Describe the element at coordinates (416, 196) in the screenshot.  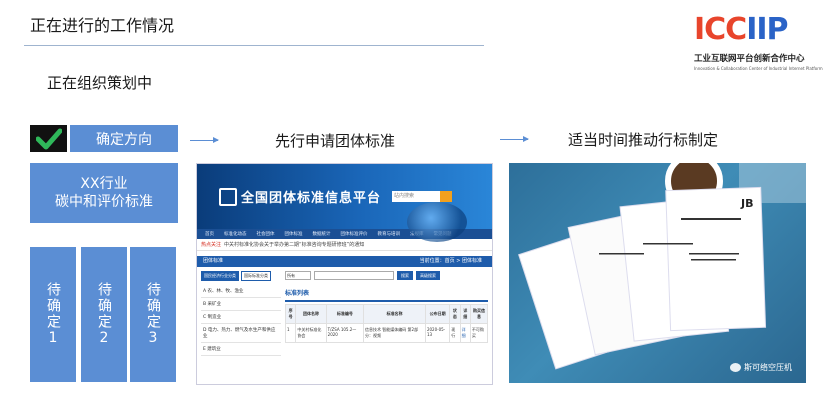
I see `site-search-input: 站内搜索` at that location.